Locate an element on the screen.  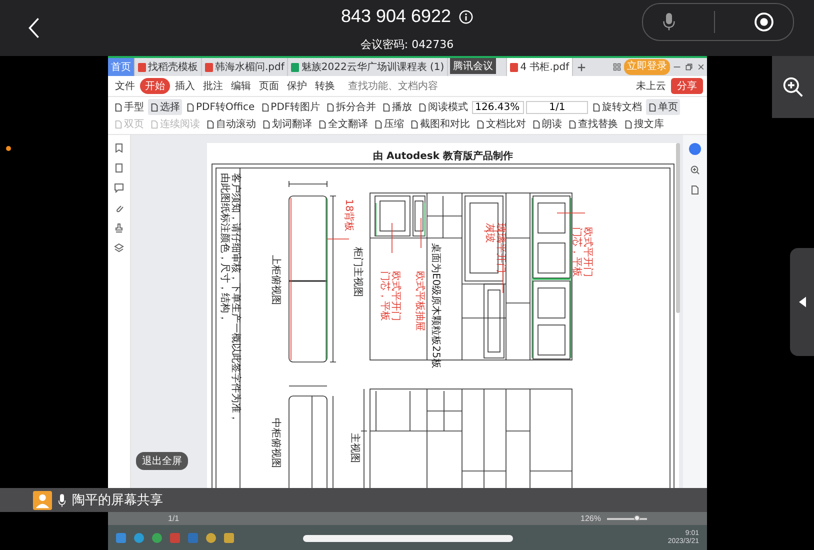
ribbon-tab: 页面 is located at coordinates (269, 86).